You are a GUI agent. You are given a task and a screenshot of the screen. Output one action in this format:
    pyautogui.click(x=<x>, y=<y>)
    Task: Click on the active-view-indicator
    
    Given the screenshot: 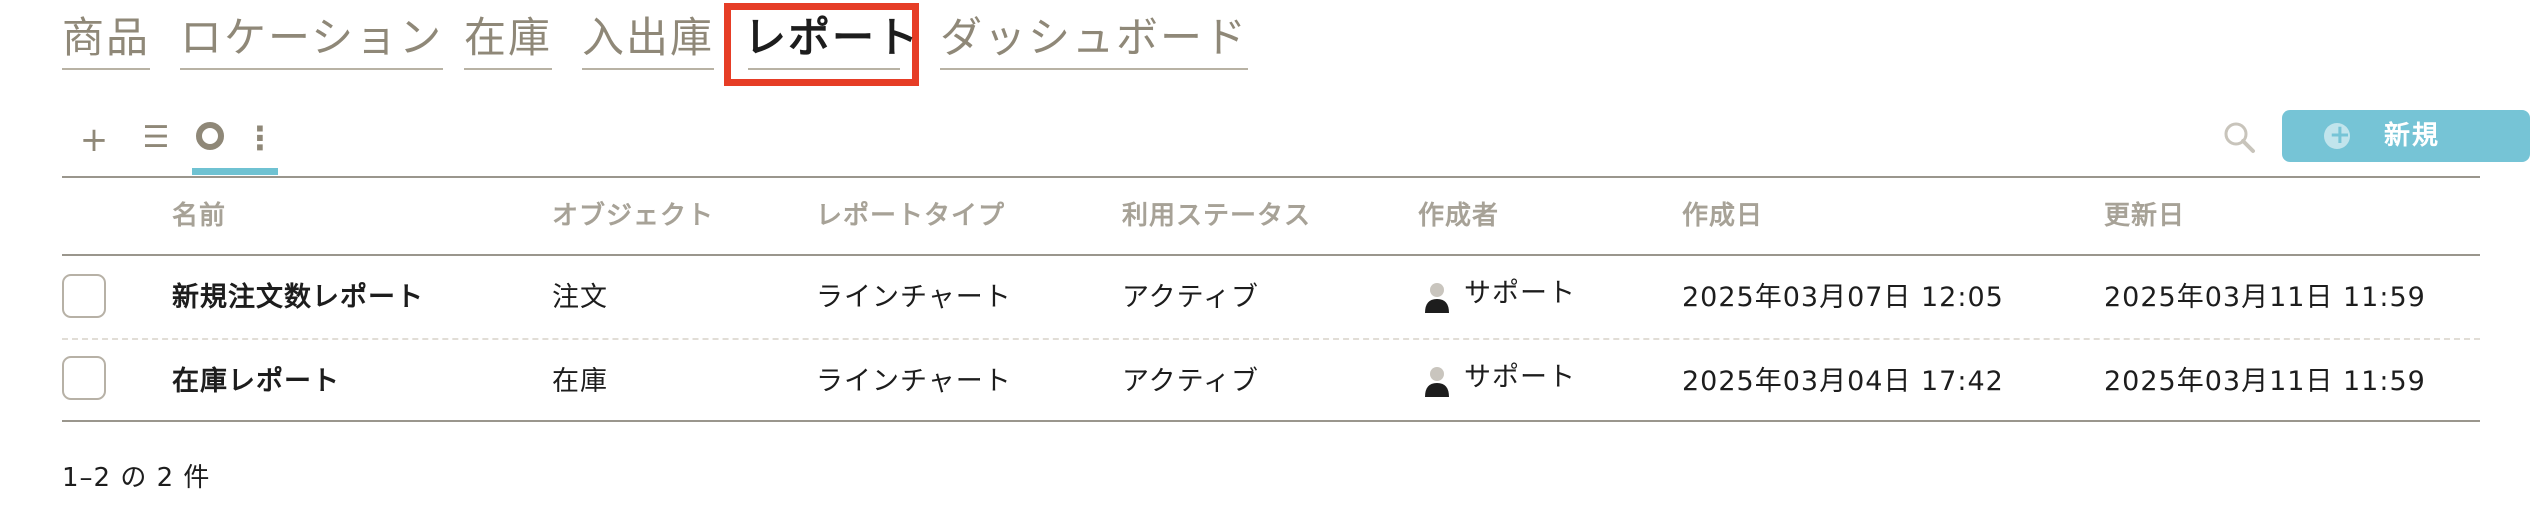 What is the action you would take?
    pyautogui.click(x=235, y=171)
    